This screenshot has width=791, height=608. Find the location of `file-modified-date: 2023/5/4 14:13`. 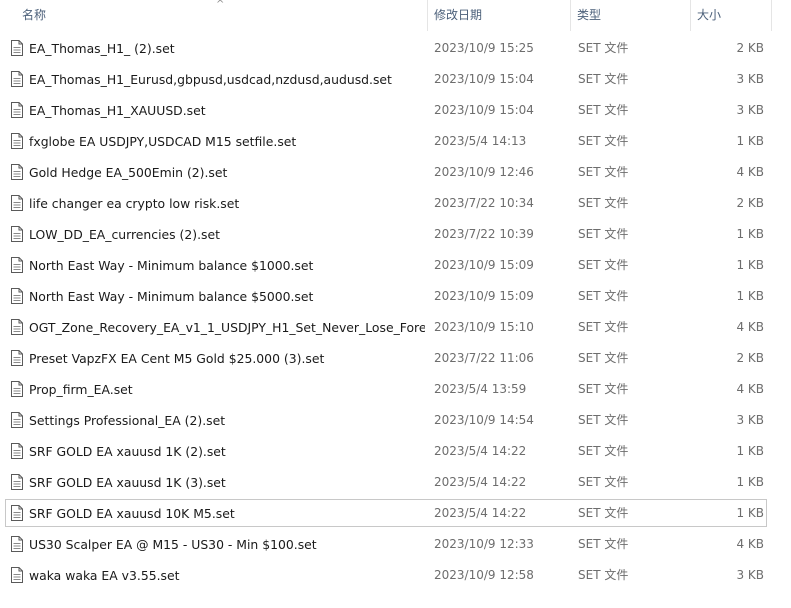

file-modified-date: 2023/5/4 14:13 is located at coordinates (480, 141).